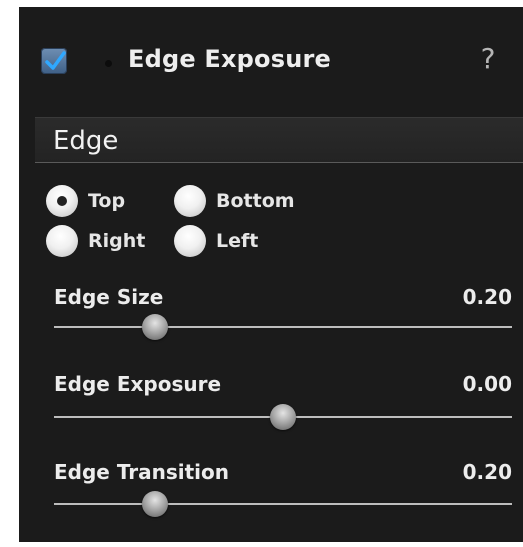 This screenshot has height=547, width=523. Describe the element at coordinates (86, 141) in the screenshot. I see `section-title: Edge` at that location.